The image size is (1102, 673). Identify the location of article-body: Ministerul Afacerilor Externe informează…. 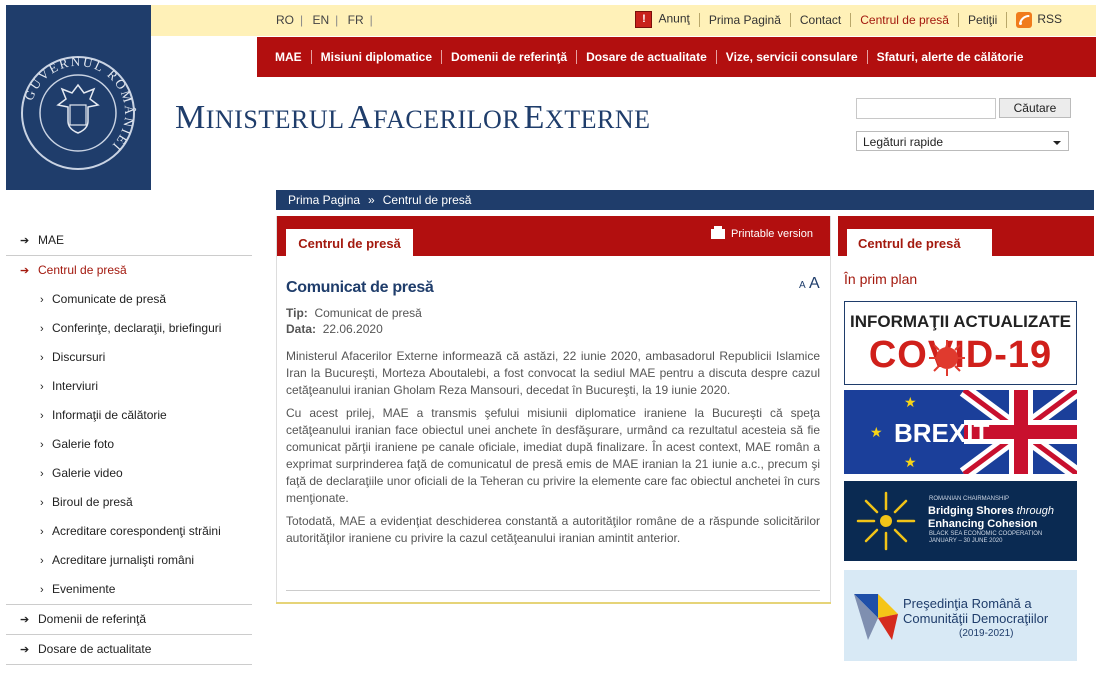
(553, 450).